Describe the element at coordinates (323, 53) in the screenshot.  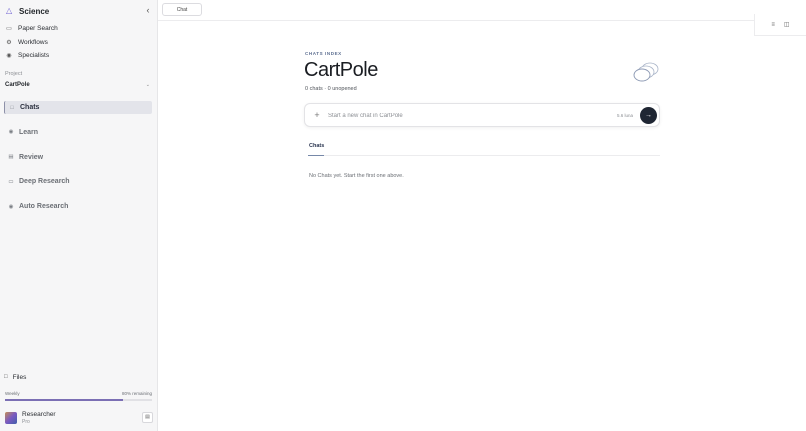
I see `page-eyebrow: CHATS INDEX` at that location.